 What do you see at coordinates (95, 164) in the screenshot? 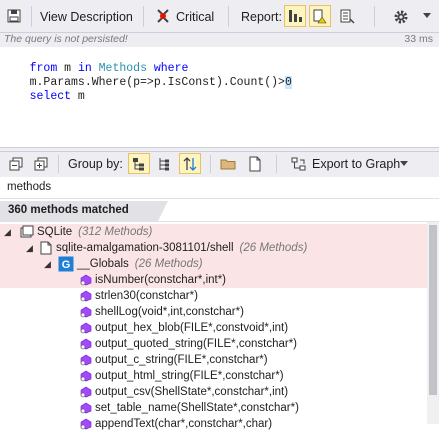
I see `group-by-label: Group by:` at bounding box center [95, 164].